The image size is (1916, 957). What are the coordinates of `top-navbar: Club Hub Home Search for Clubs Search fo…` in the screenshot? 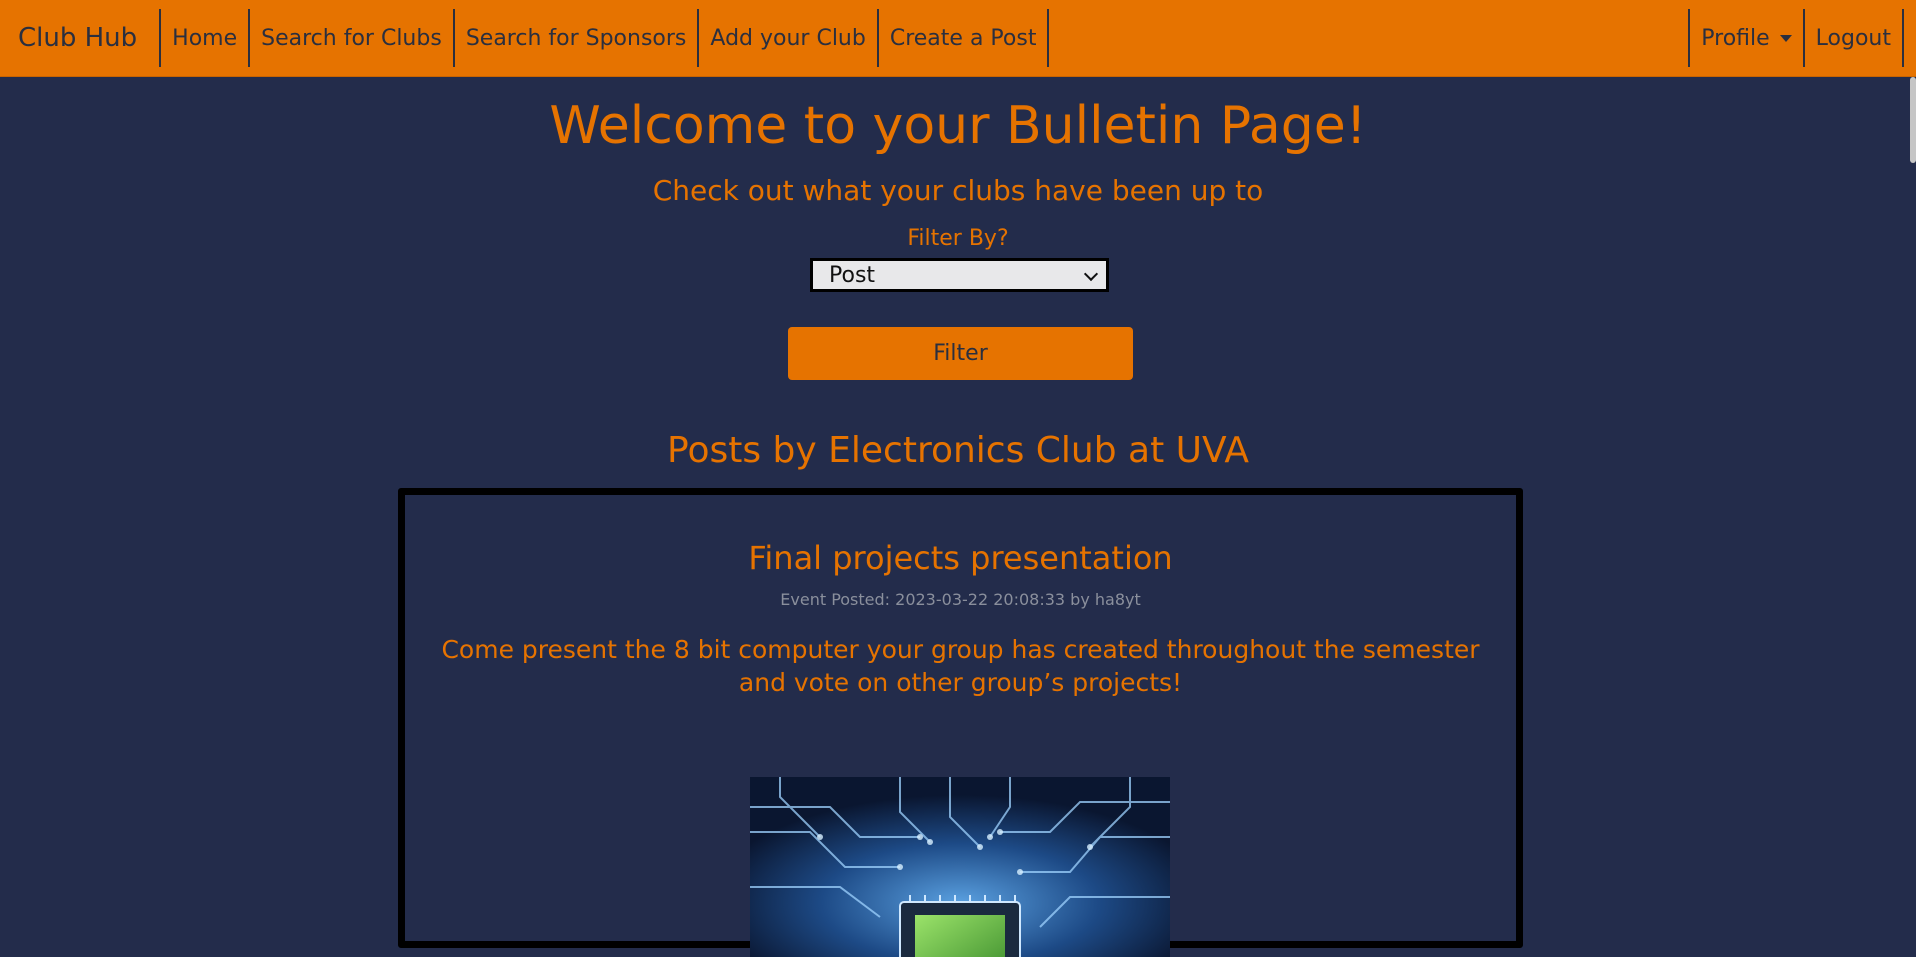 It's located at (958, 38).